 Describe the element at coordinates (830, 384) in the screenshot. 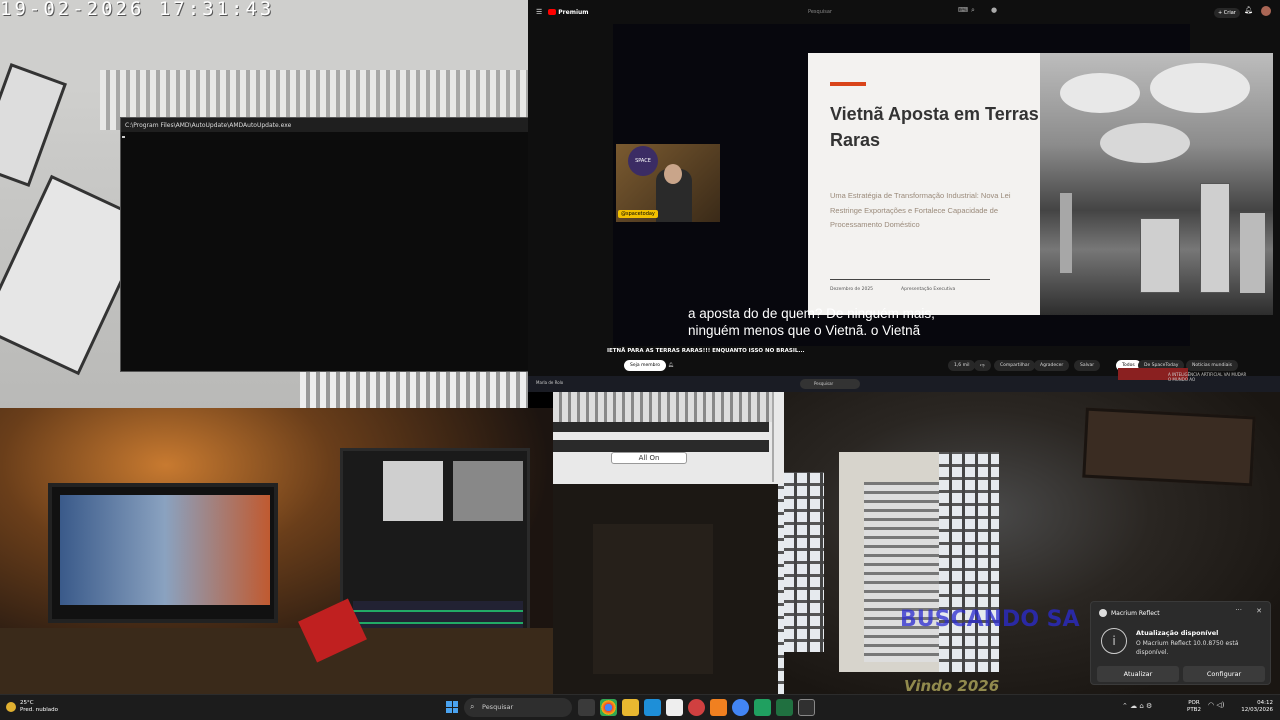

I see `remote-search: Pesquisar` at that location.